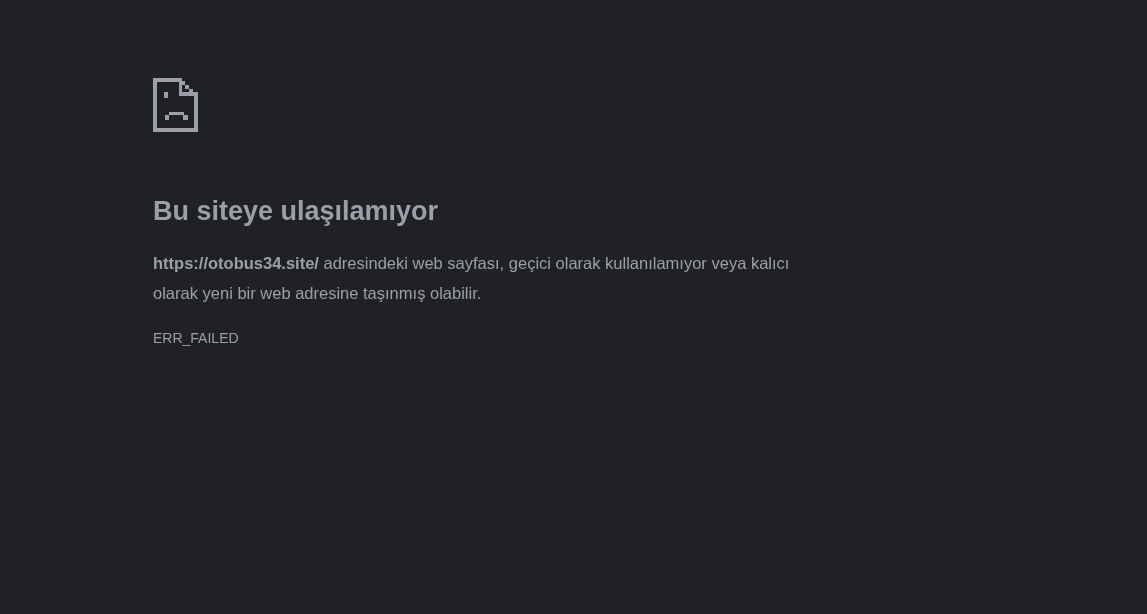 The width and height of the screenshot is (1147, 614). Describe the element at coordinates (472, 278) in the screenshot. I see `error-message: https://otobus34.site/ adresindeki web sayfası, geçici olarak kullanılamıyor veya kalıcı olarak yeni bir web adresine taşınmış olabilir.` at that location.